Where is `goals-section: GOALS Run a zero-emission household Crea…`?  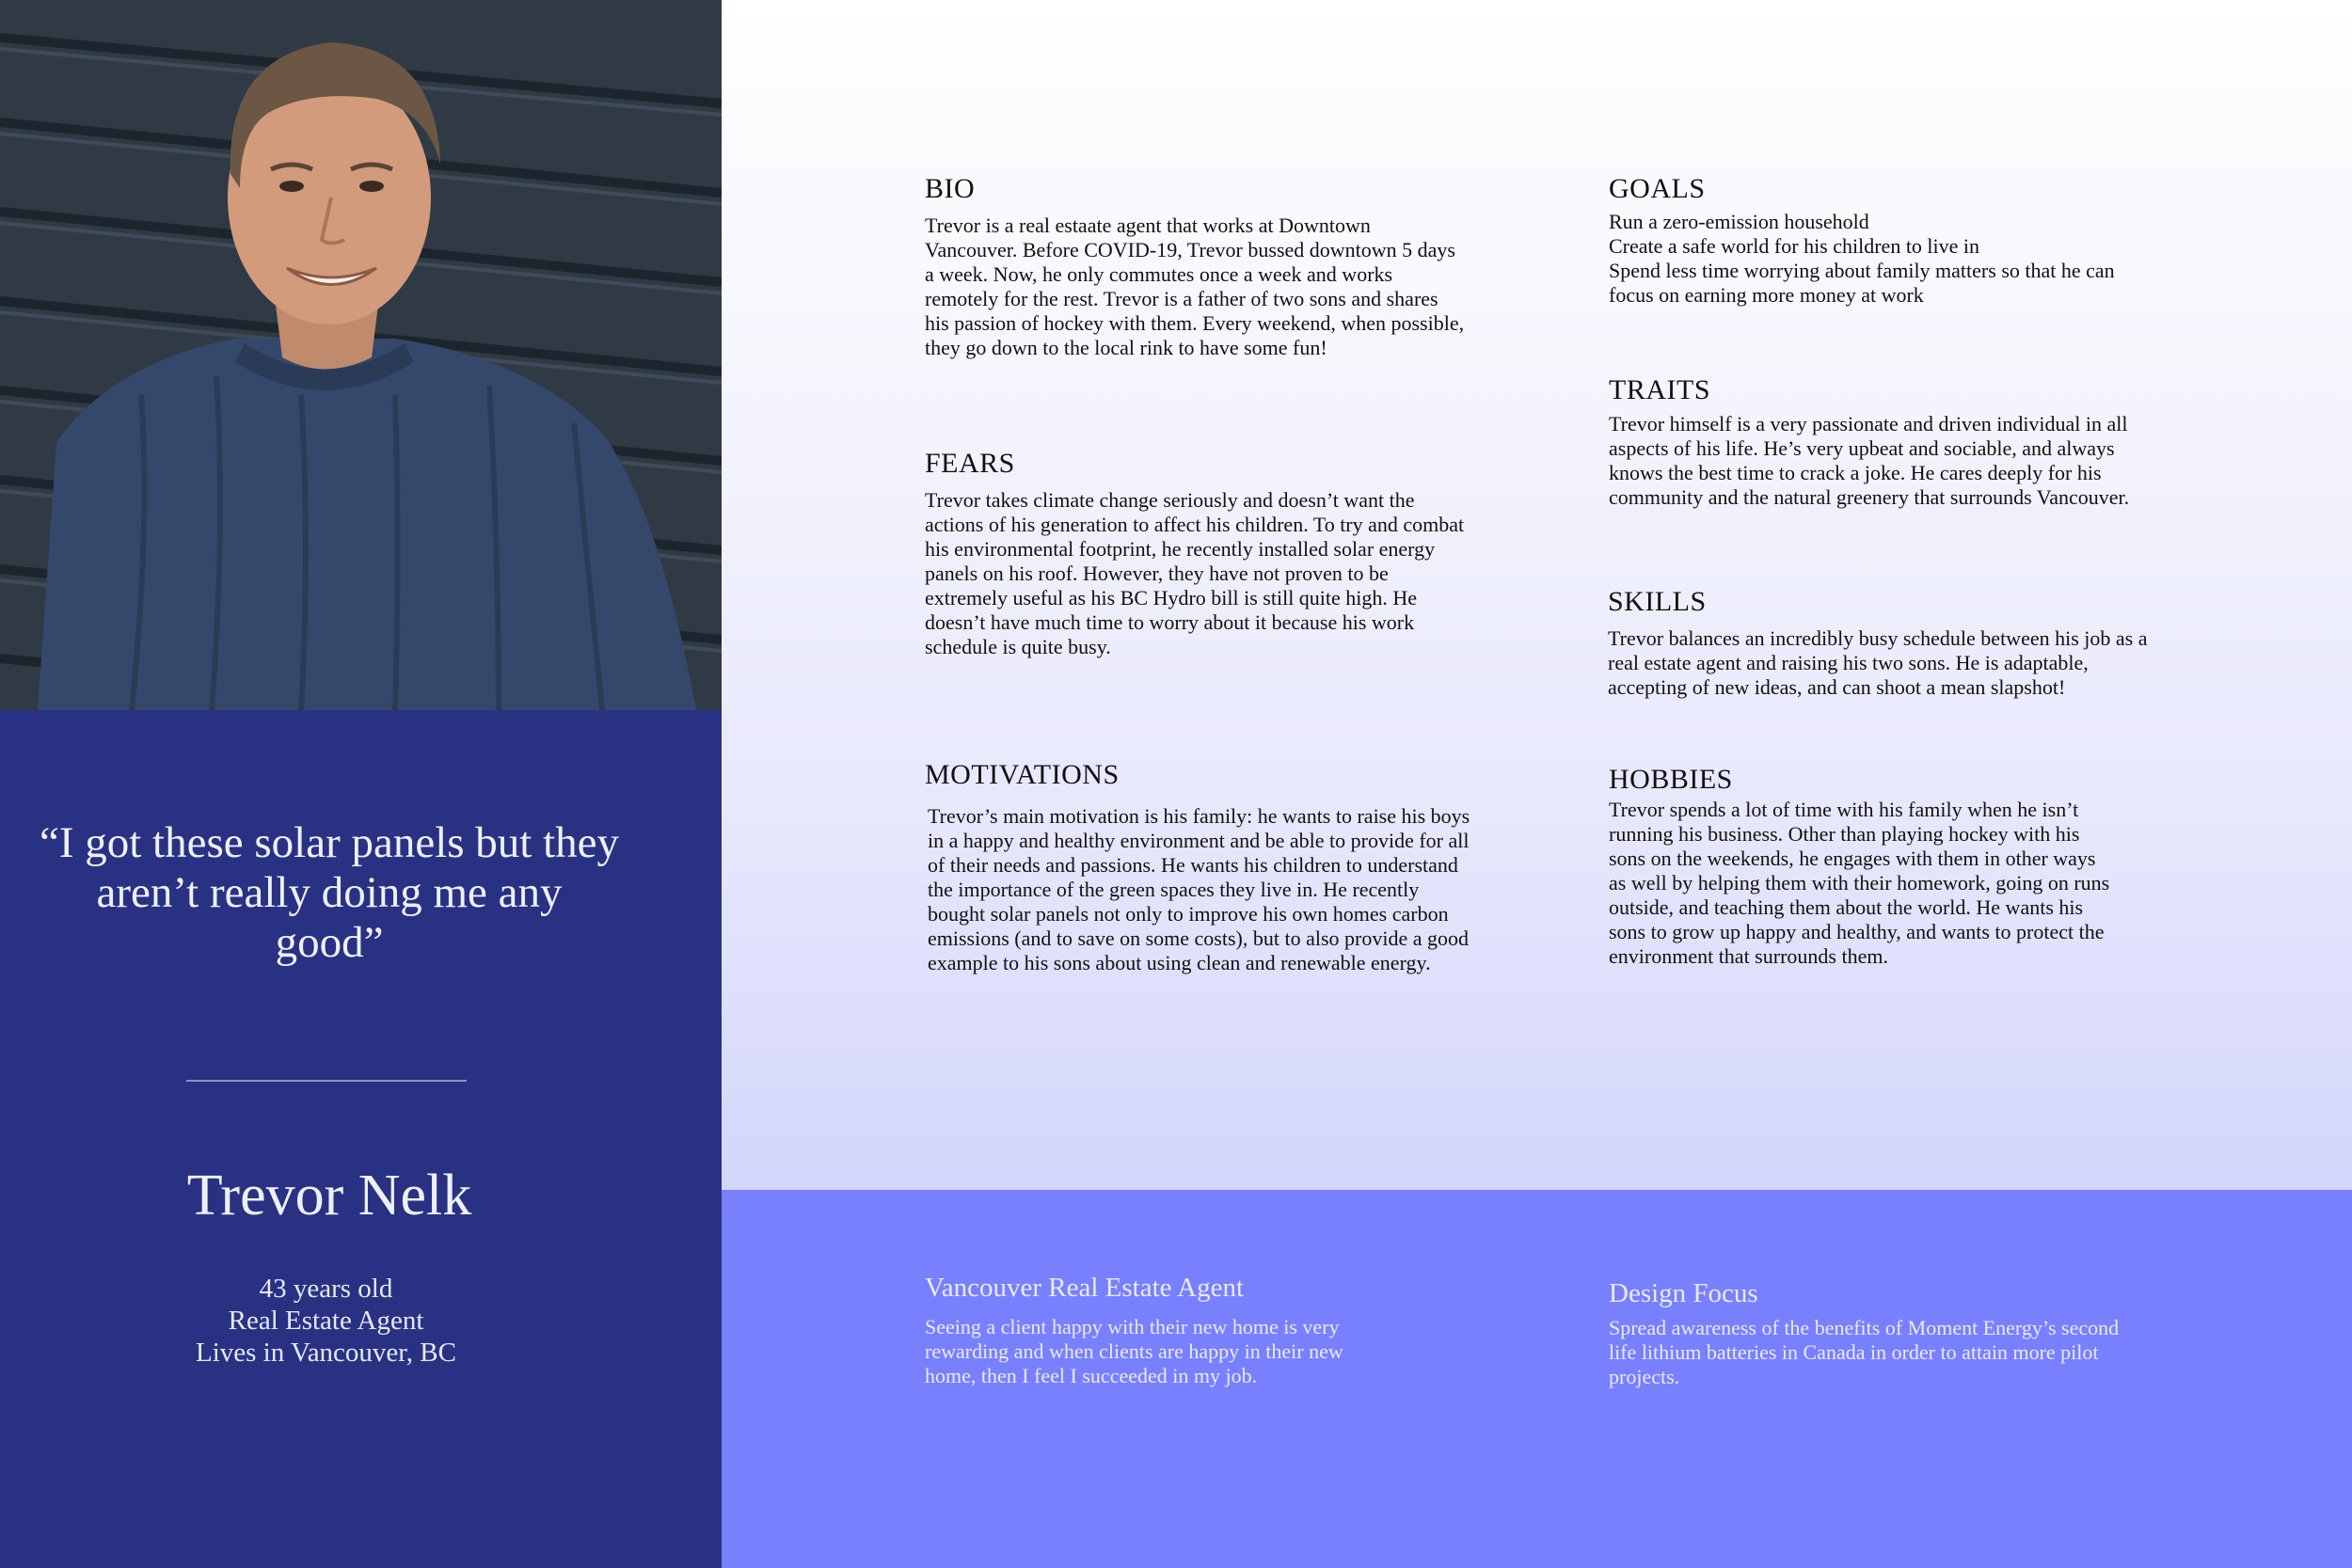
goals-section: GOALS Run a zero-emission household Crea… is located at coordinates (1938, 241).